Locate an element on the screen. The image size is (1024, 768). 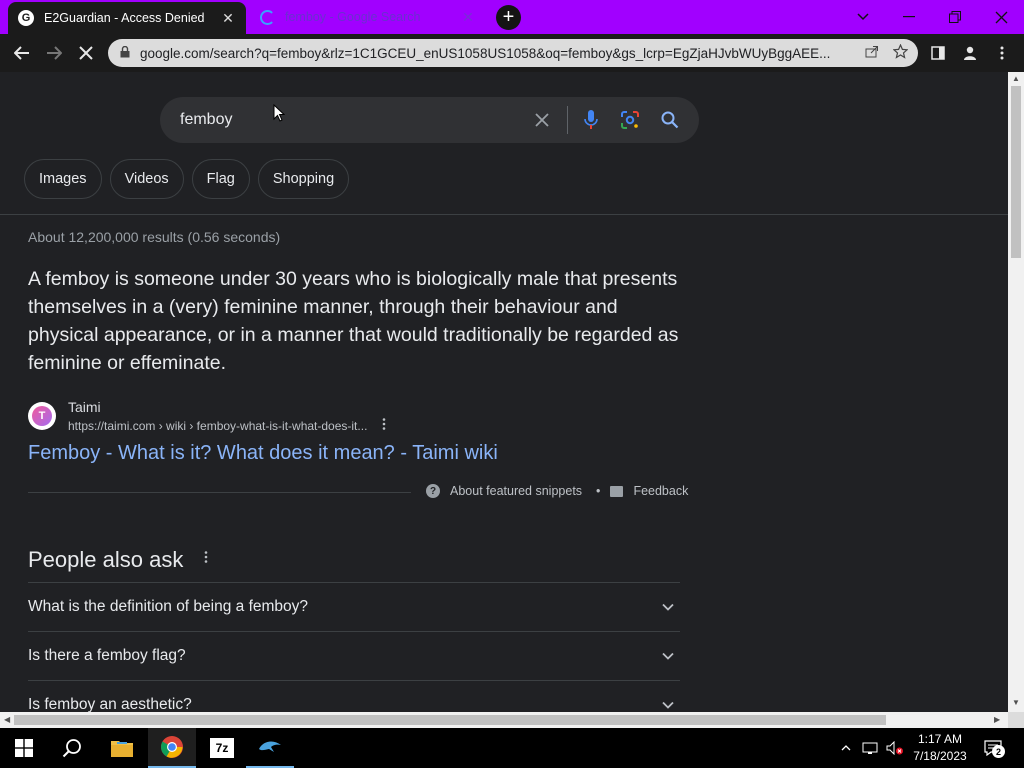
chrome-taskbar-button is located at coordinates (172, 748).